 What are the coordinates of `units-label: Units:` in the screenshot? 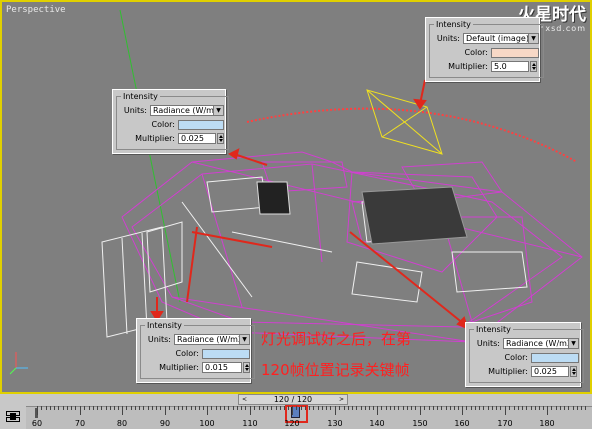 It's located at (159, 339).